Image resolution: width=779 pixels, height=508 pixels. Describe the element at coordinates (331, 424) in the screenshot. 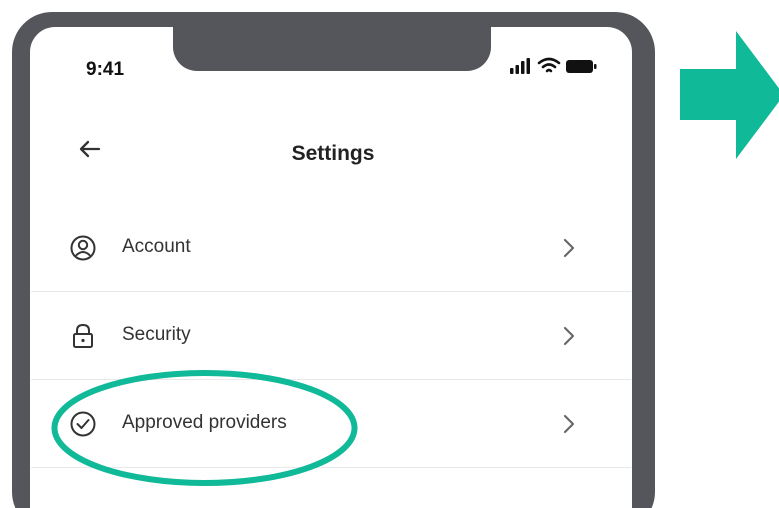

I see `settings-item-approved-providers: Approved providers` at that location.